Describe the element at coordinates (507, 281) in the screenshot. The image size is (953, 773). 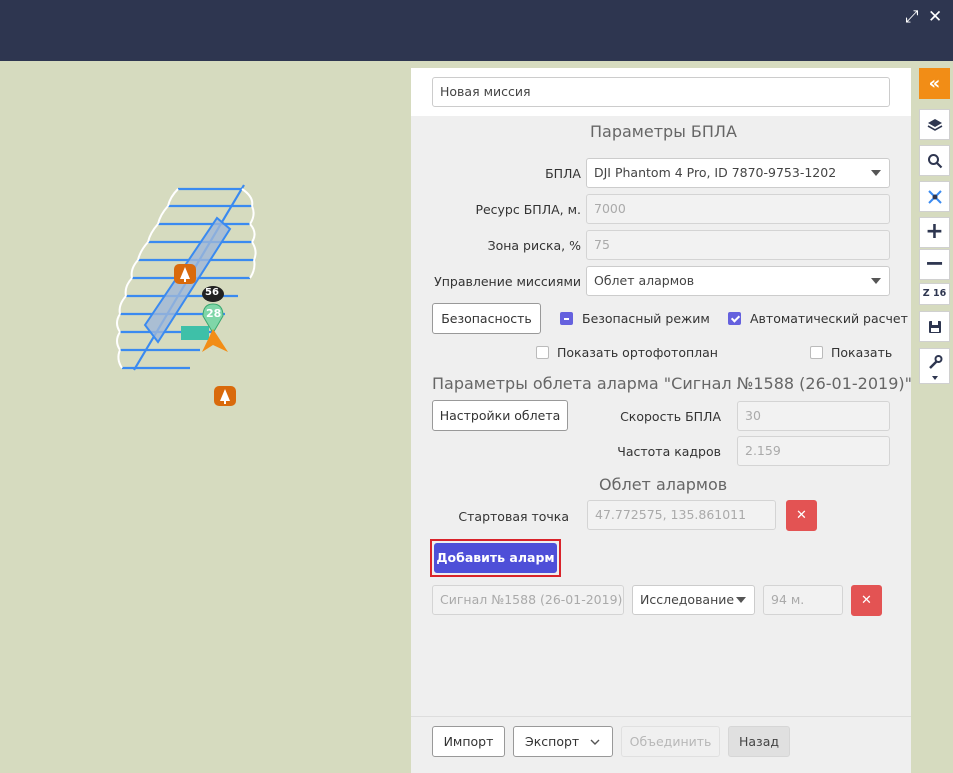
I see `mission-control-label: Управление миссиями` at that location.